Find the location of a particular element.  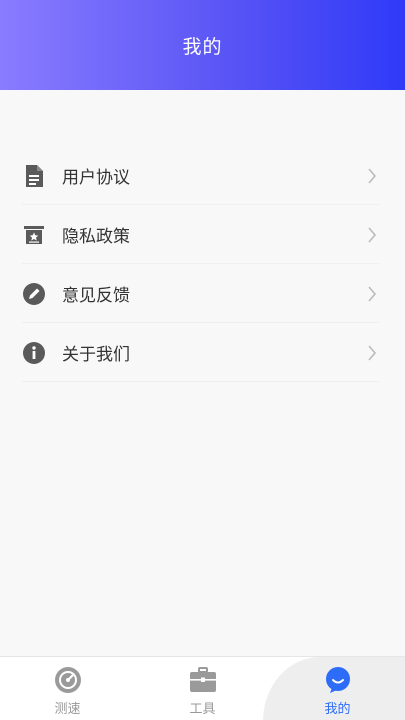

info-icon is located at coordinates (34, 353).